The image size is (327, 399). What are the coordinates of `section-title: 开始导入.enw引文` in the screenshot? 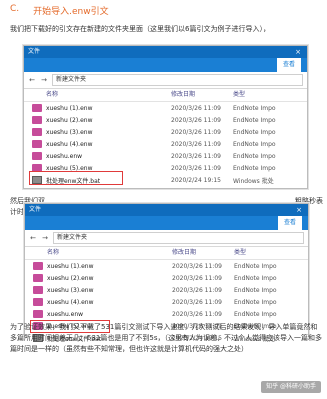 It's located at (71, 12).